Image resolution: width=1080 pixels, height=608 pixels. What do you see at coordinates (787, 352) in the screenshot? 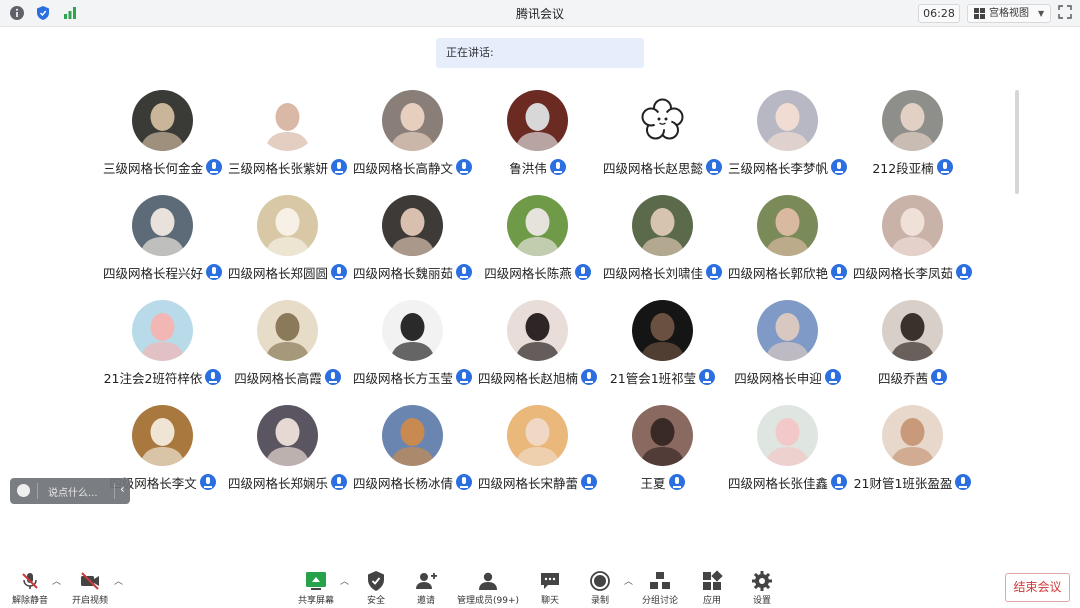
I see `participant-tile: 四级网格长申迎` at bounding box center [787, 352].